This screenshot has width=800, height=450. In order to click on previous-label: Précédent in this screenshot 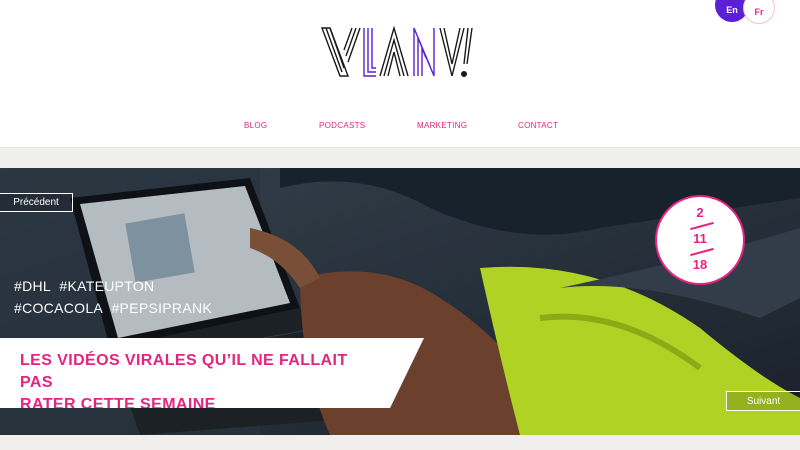, I will do `click(36, 202)`.